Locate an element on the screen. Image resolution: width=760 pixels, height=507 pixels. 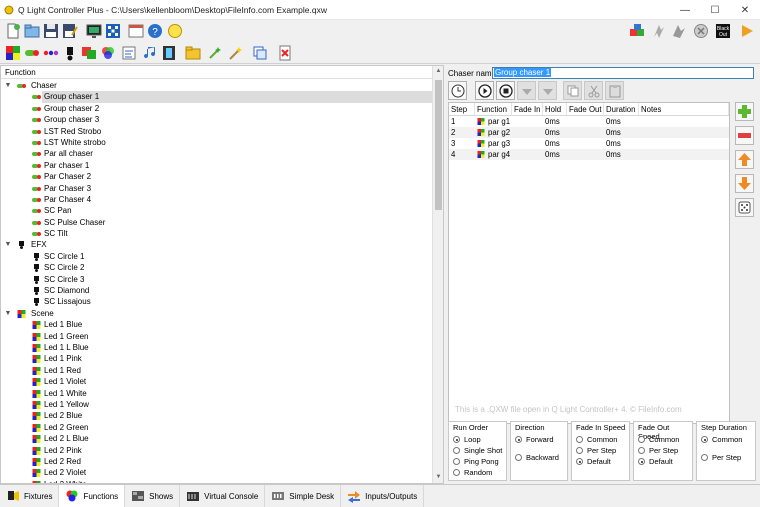
remove-step-button is located at coordinates (744, 135).